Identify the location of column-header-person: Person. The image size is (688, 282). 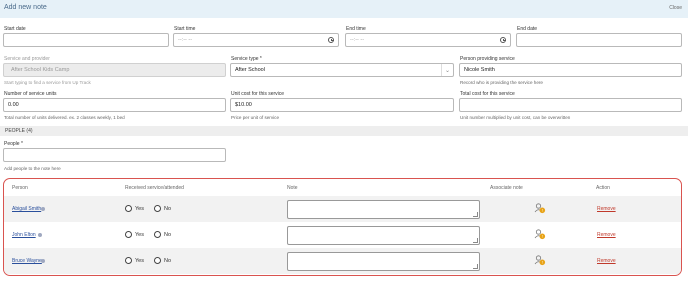
(20, 188).